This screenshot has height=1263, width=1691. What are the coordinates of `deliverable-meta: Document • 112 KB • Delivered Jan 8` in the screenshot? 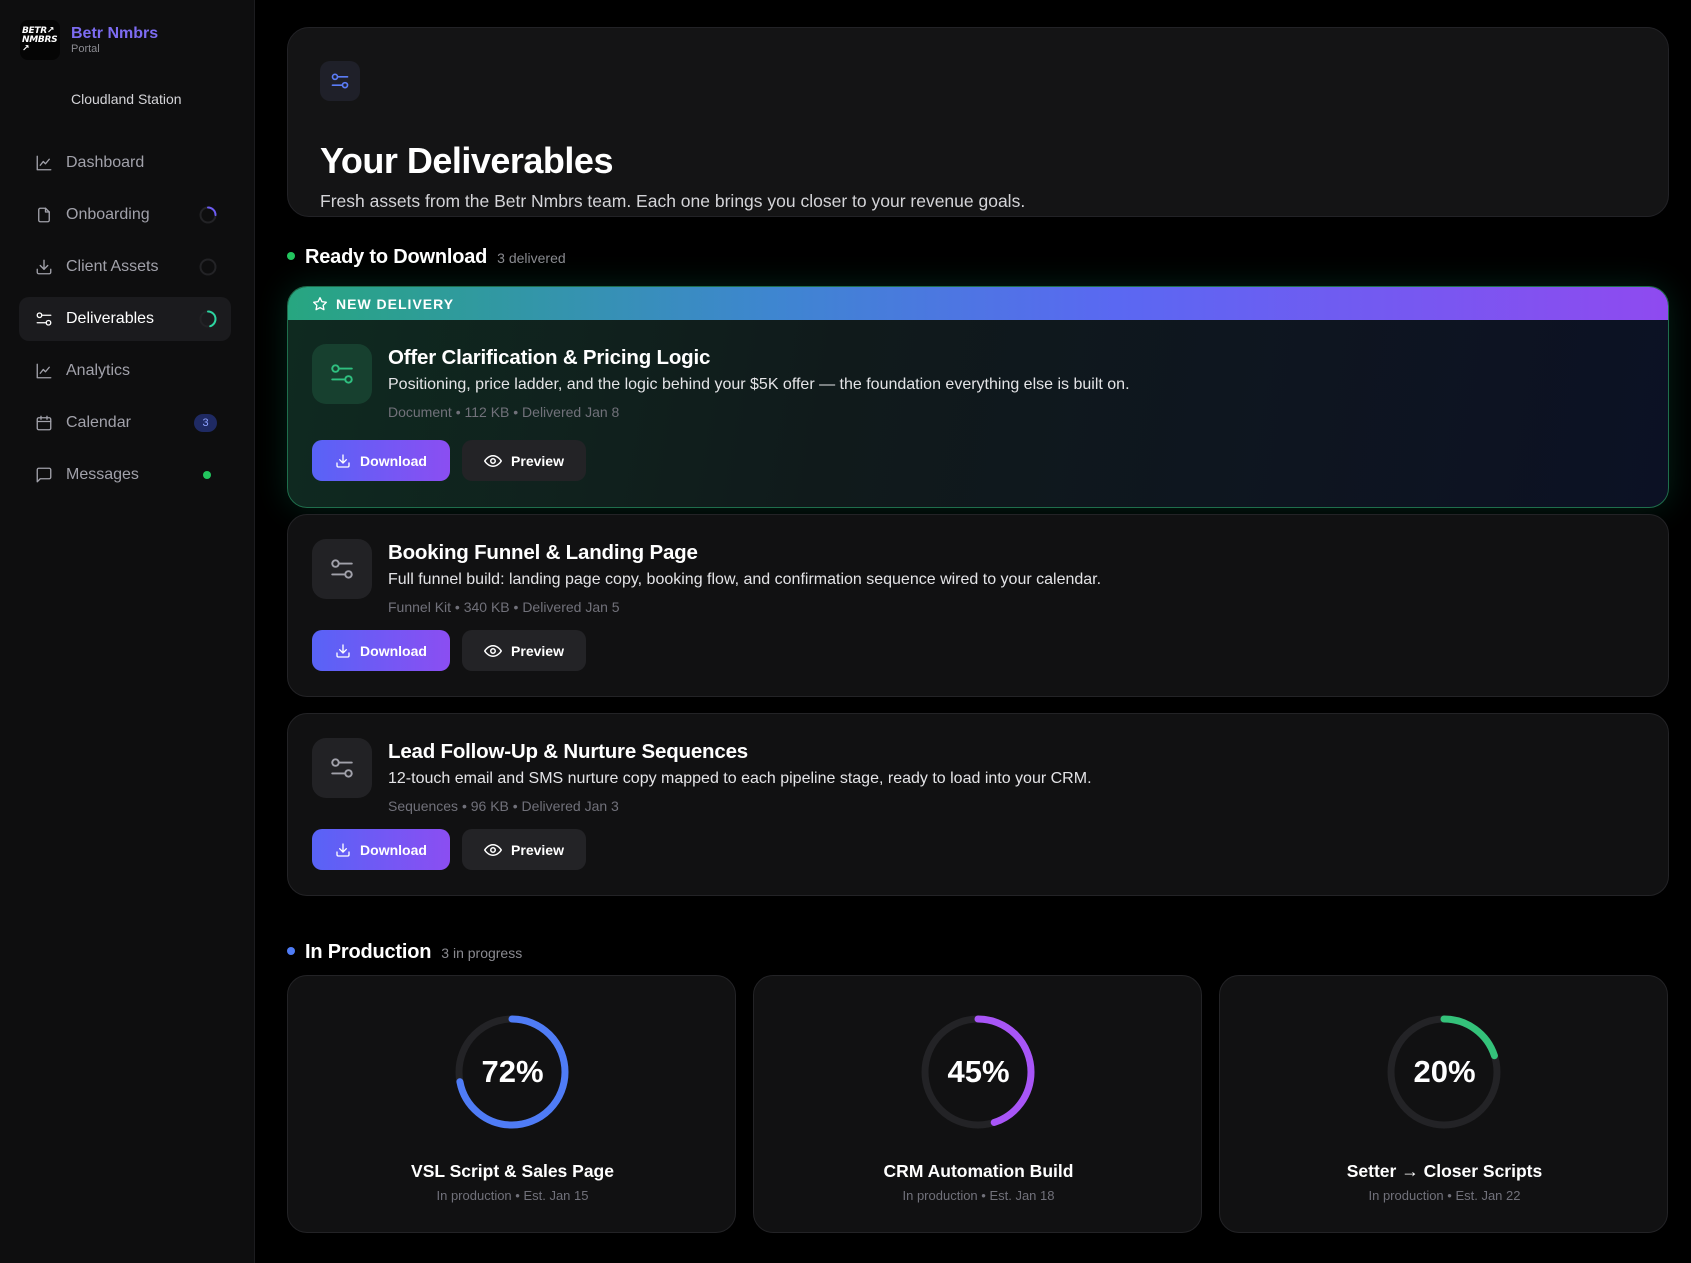 It's located at (504, 412).